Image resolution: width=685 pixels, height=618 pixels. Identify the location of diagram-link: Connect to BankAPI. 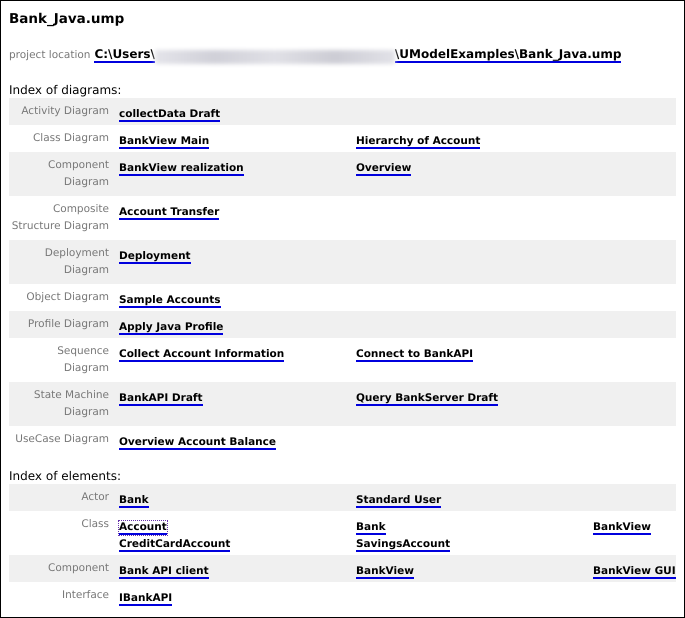
(415, 355).